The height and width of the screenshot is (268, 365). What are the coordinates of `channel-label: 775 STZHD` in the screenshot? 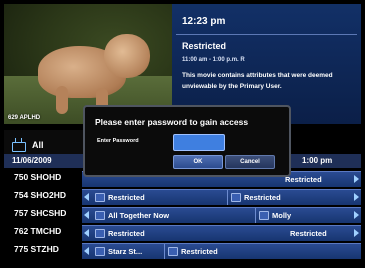 It's located at (36, 249).